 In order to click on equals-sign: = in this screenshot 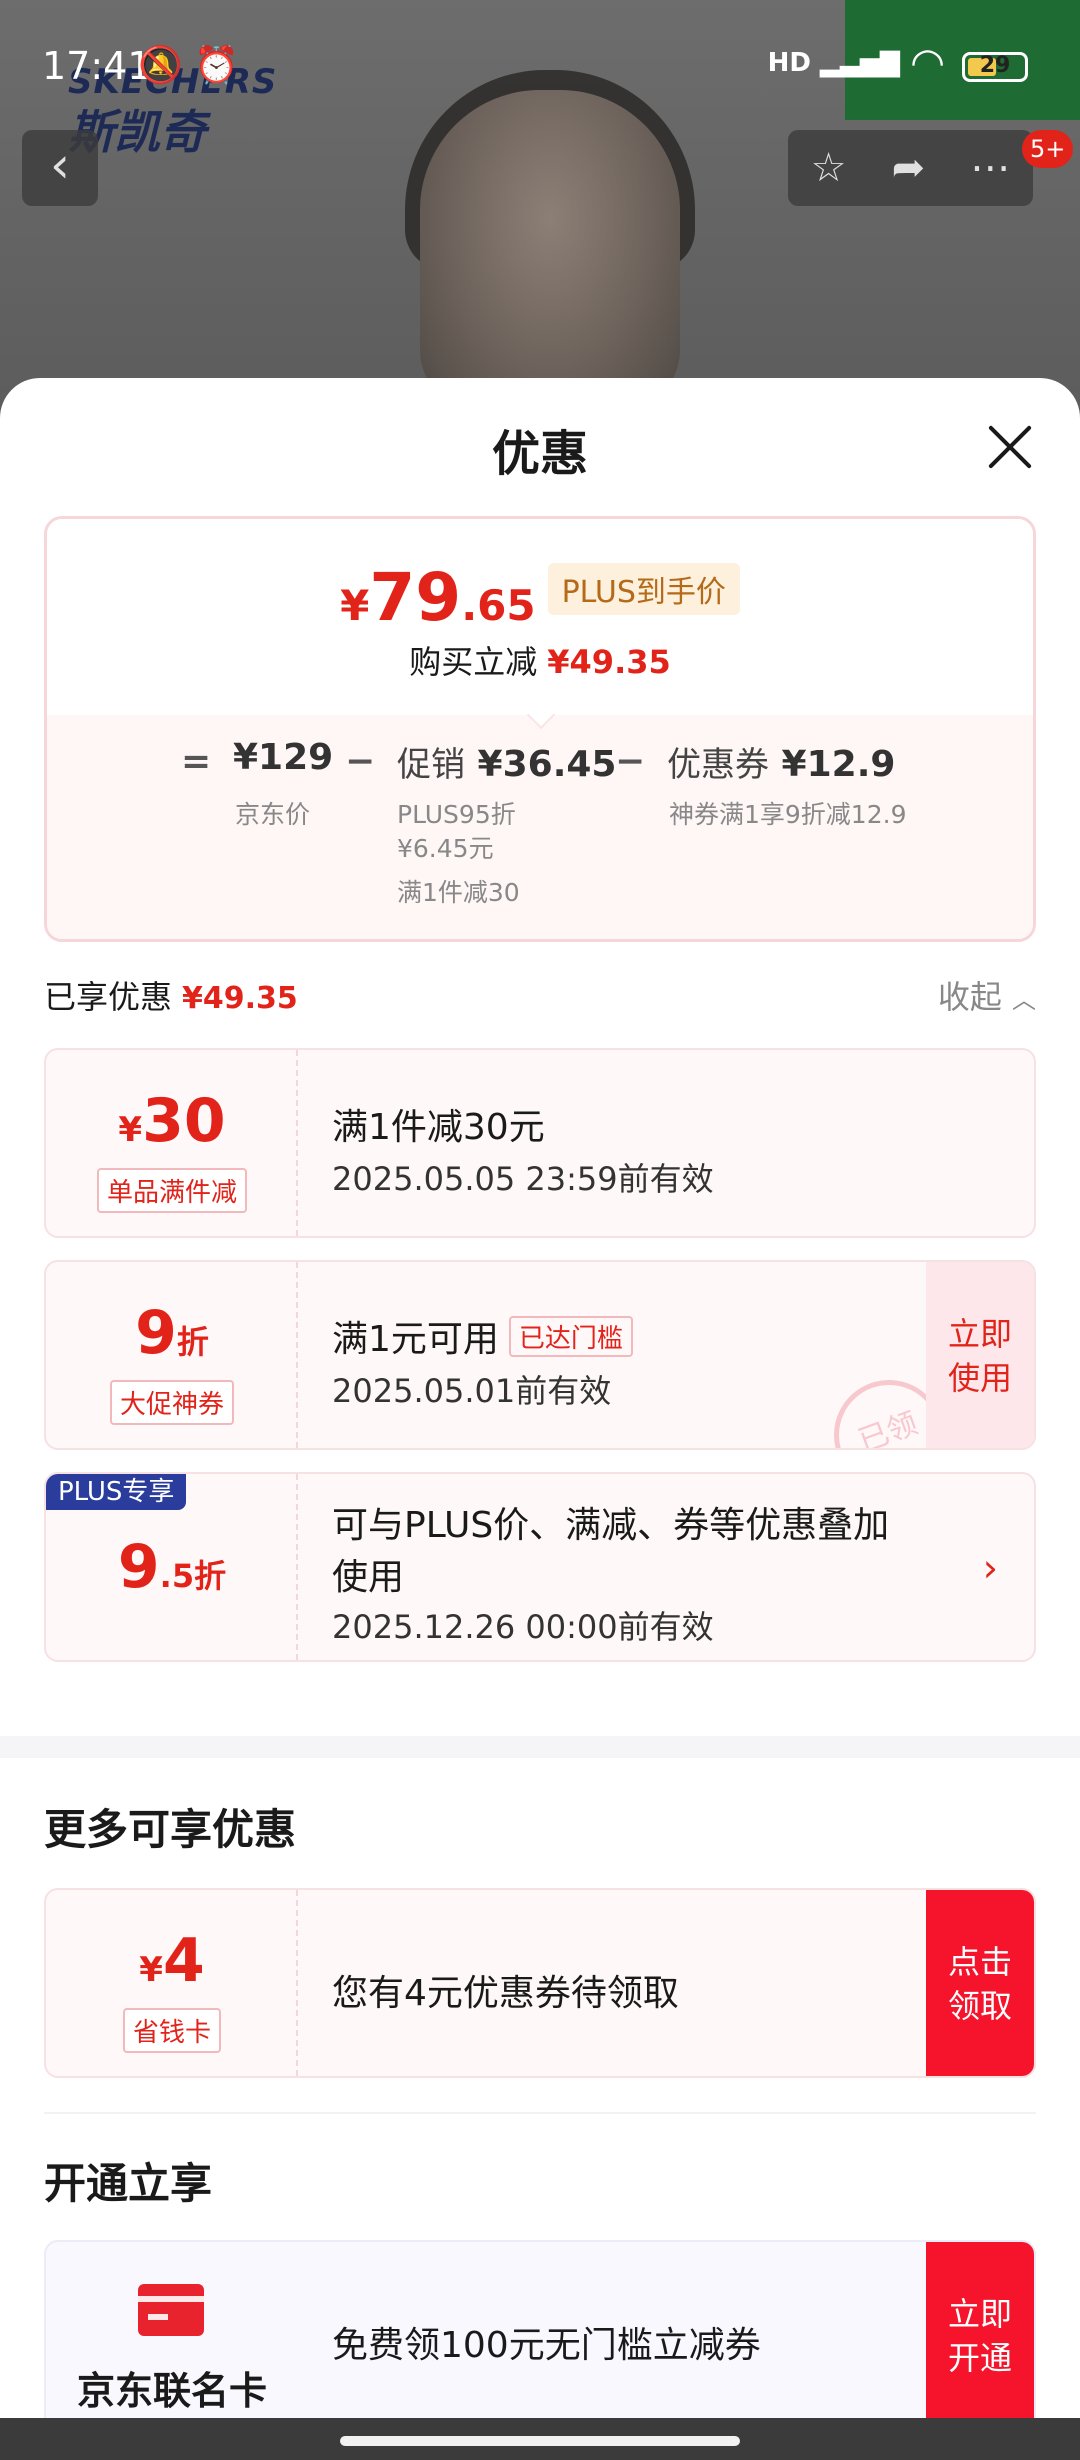, I will do `click(196, 761)`.